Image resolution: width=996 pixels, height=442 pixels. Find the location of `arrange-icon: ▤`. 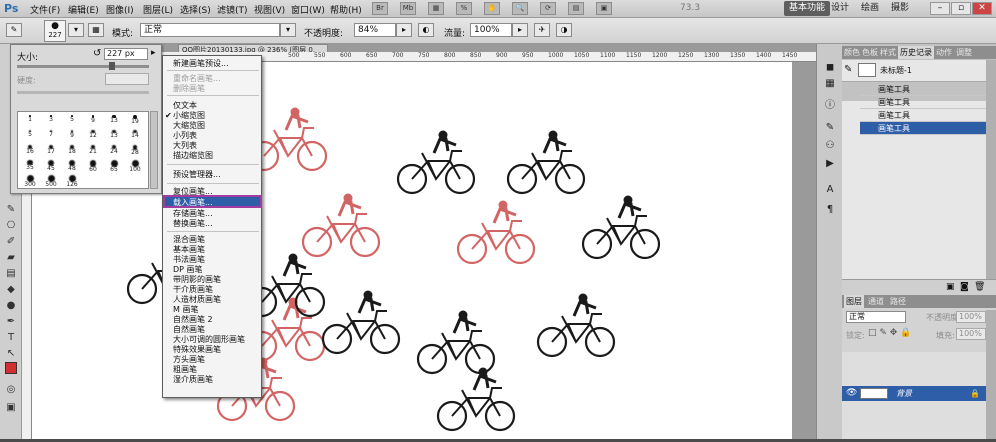

arrange-icon: ▤ is located at coordinates (576, 8).